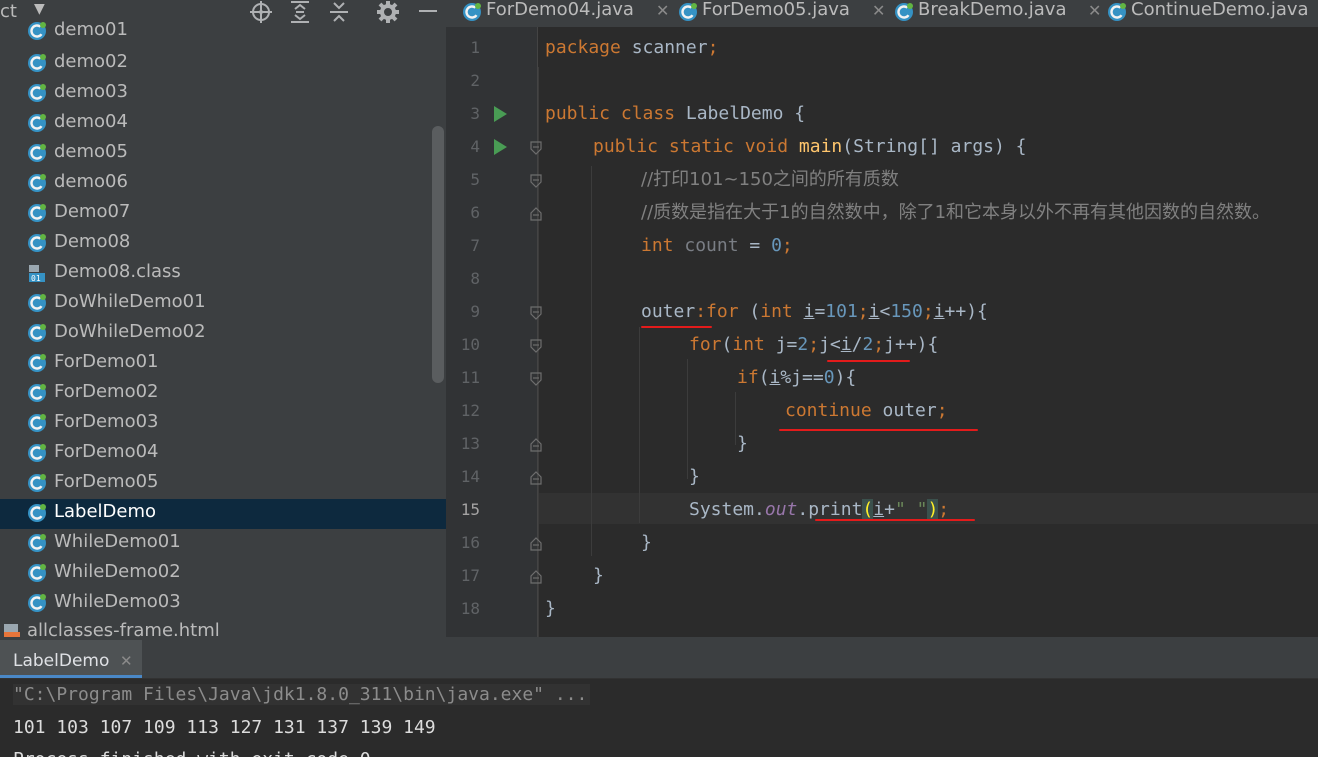 This screenshot has width=1318, height=757. Describe the element at coordinates (438, 254) in the screenshot. I see `project-scrollbar` at that location.